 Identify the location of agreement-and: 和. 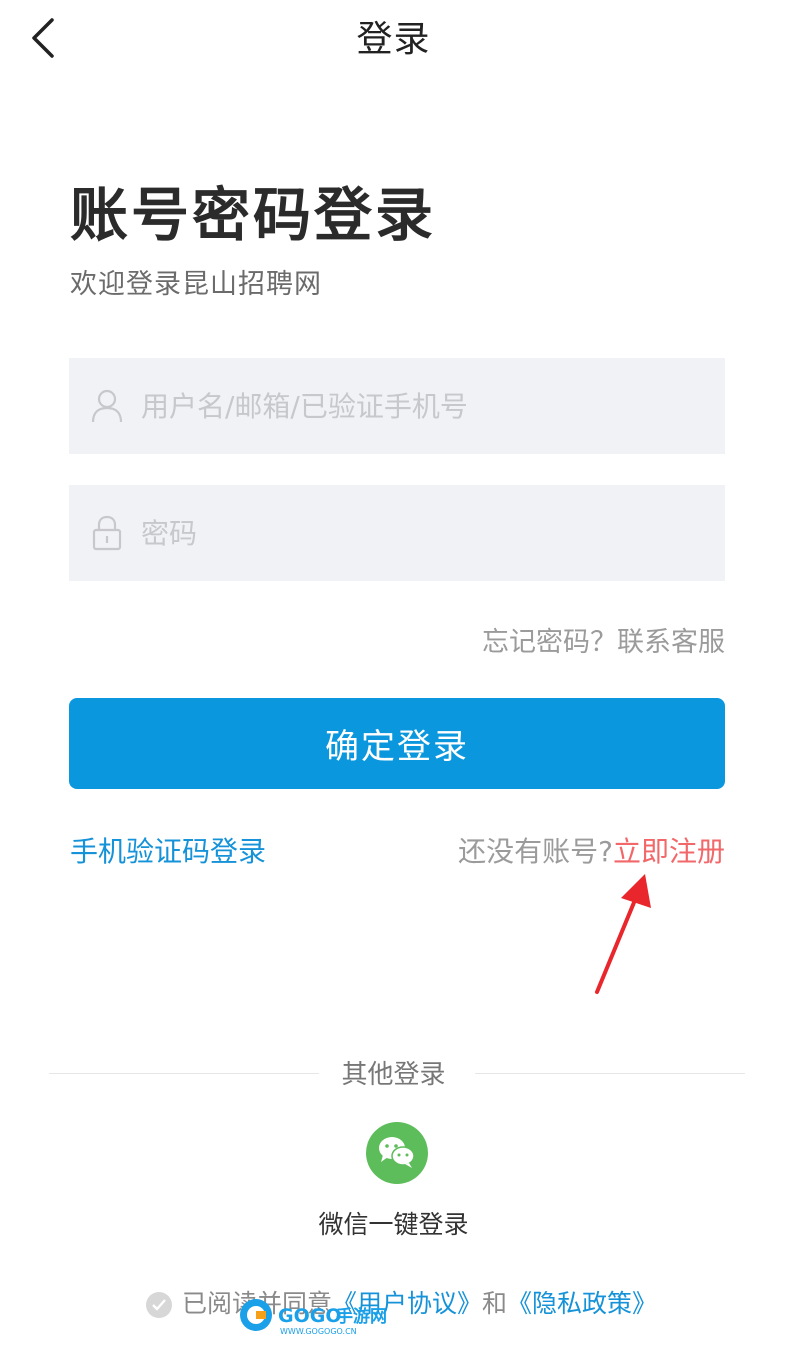
(495, 1303).